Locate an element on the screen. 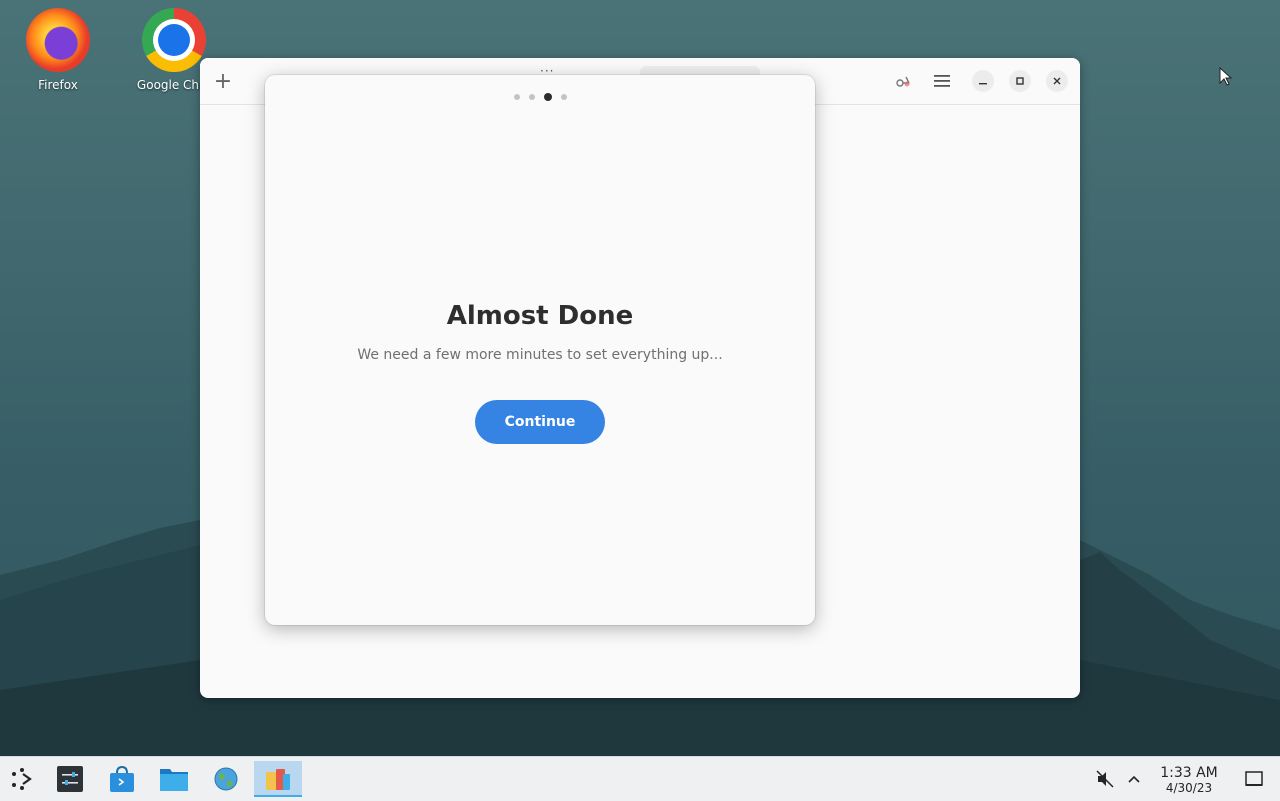 This screenshot has height=801, width=1280. globe-icon is located at coordinates (226, 779).